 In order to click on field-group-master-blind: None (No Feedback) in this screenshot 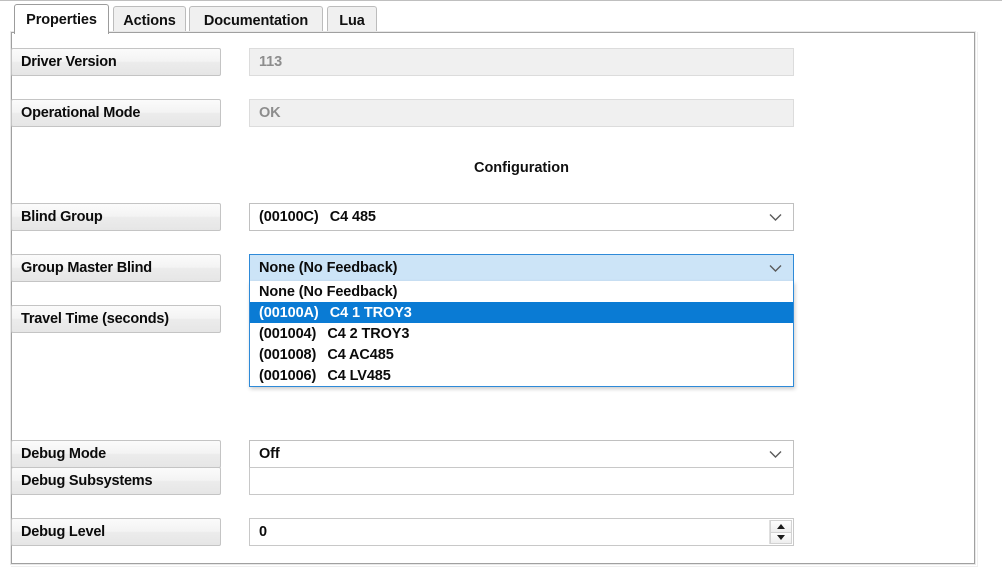, I will do `click(521, 268)`.